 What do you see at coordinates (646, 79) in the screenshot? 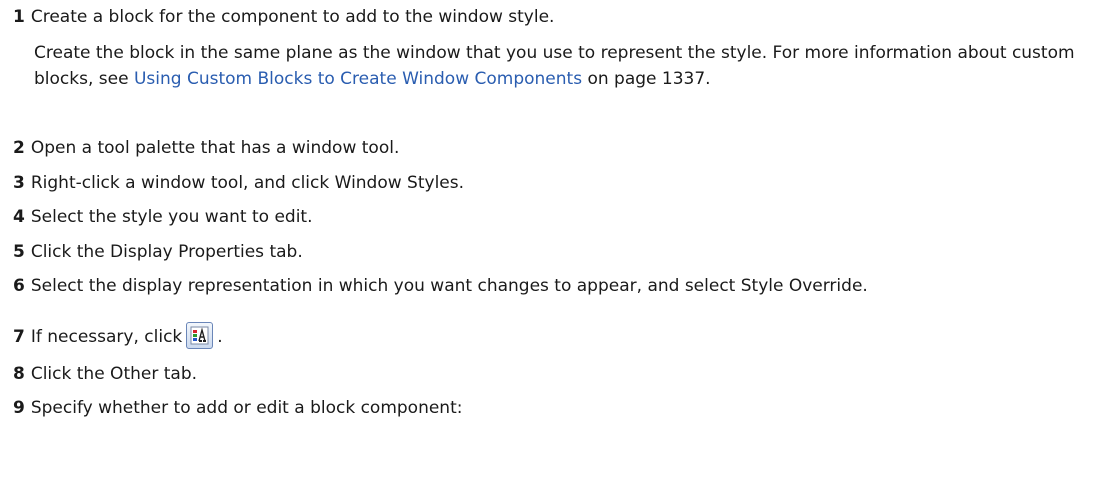
I see `detail-text-after: on page 1337.` at bounding box center [646, 79].